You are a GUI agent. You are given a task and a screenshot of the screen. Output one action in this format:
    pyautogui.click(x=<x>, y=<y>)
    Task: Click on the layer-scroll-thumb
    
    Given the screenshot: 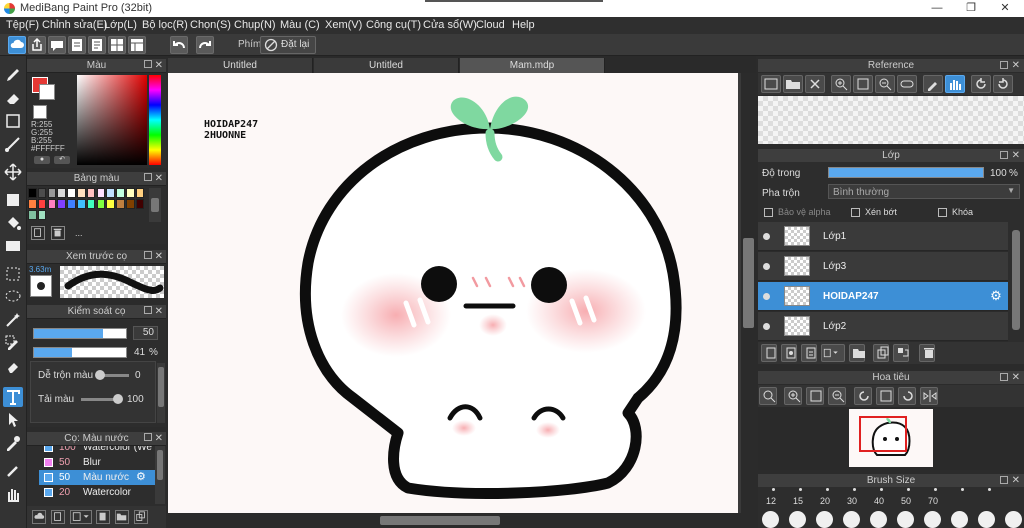 What is the action you would take?
    pyautogui.click(x=1016, y=280)
    